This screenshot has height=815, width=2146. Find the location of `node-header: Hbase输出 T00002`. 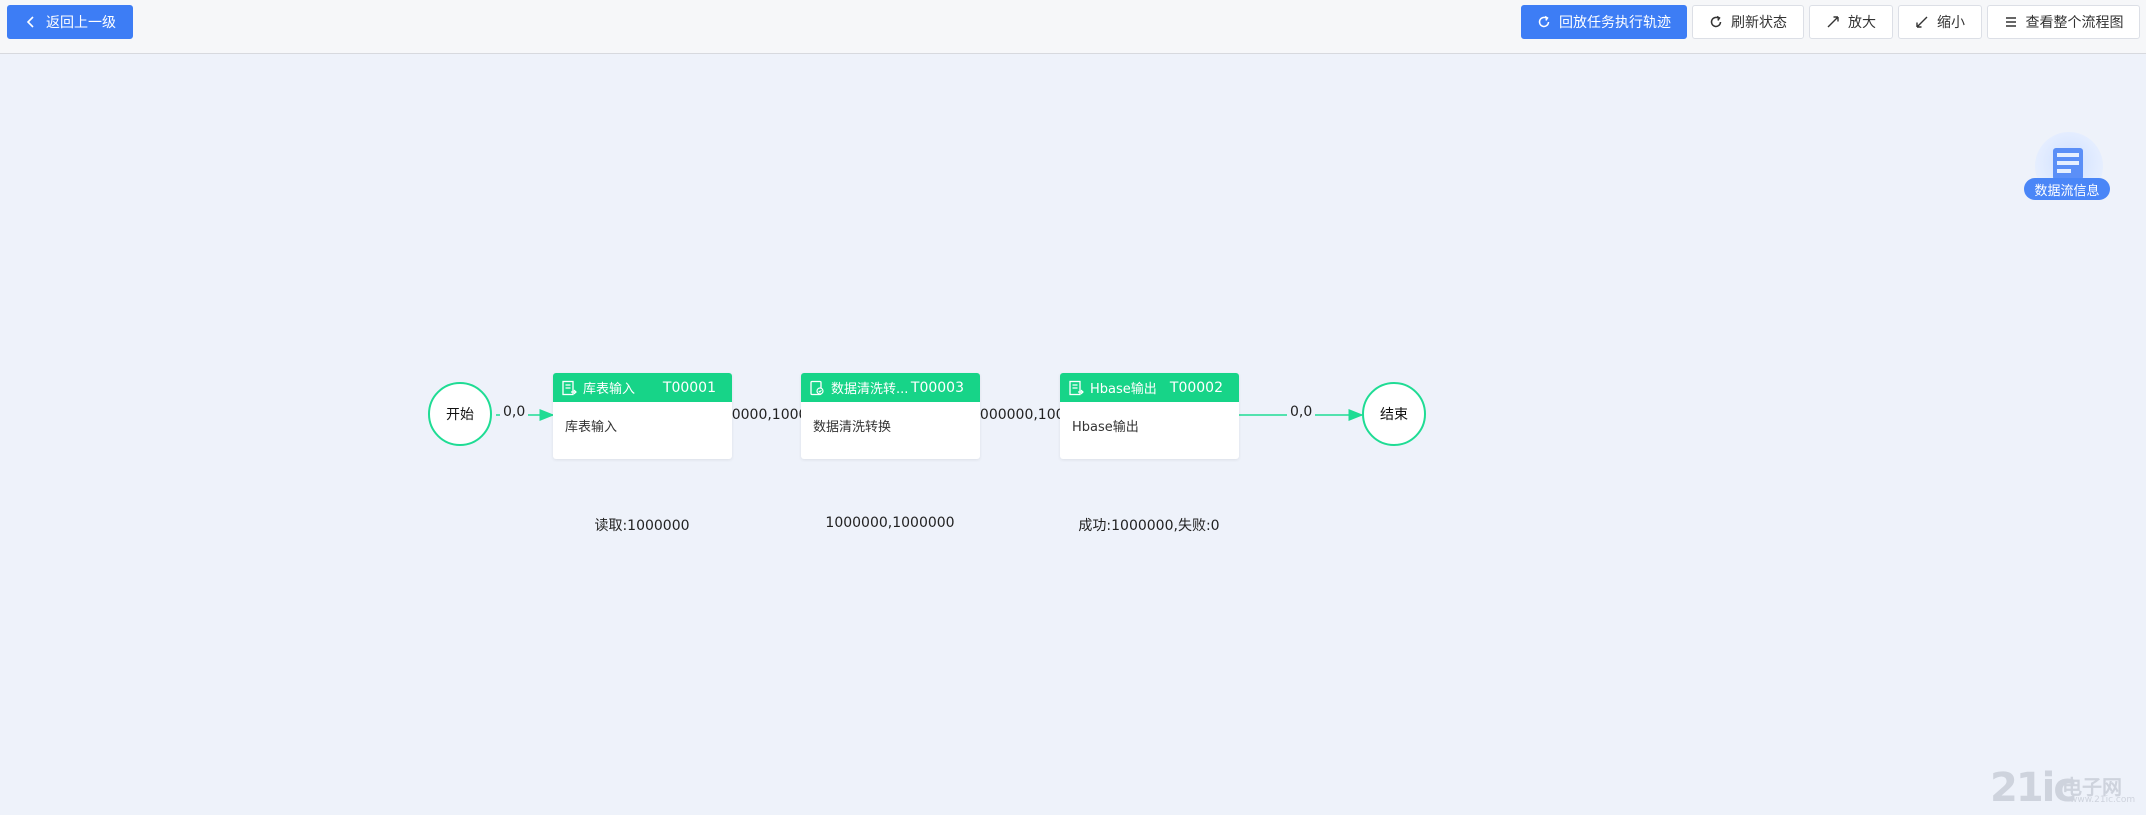

node-header: Hbase输出 T00002 is located at coordinates (1149, 387).